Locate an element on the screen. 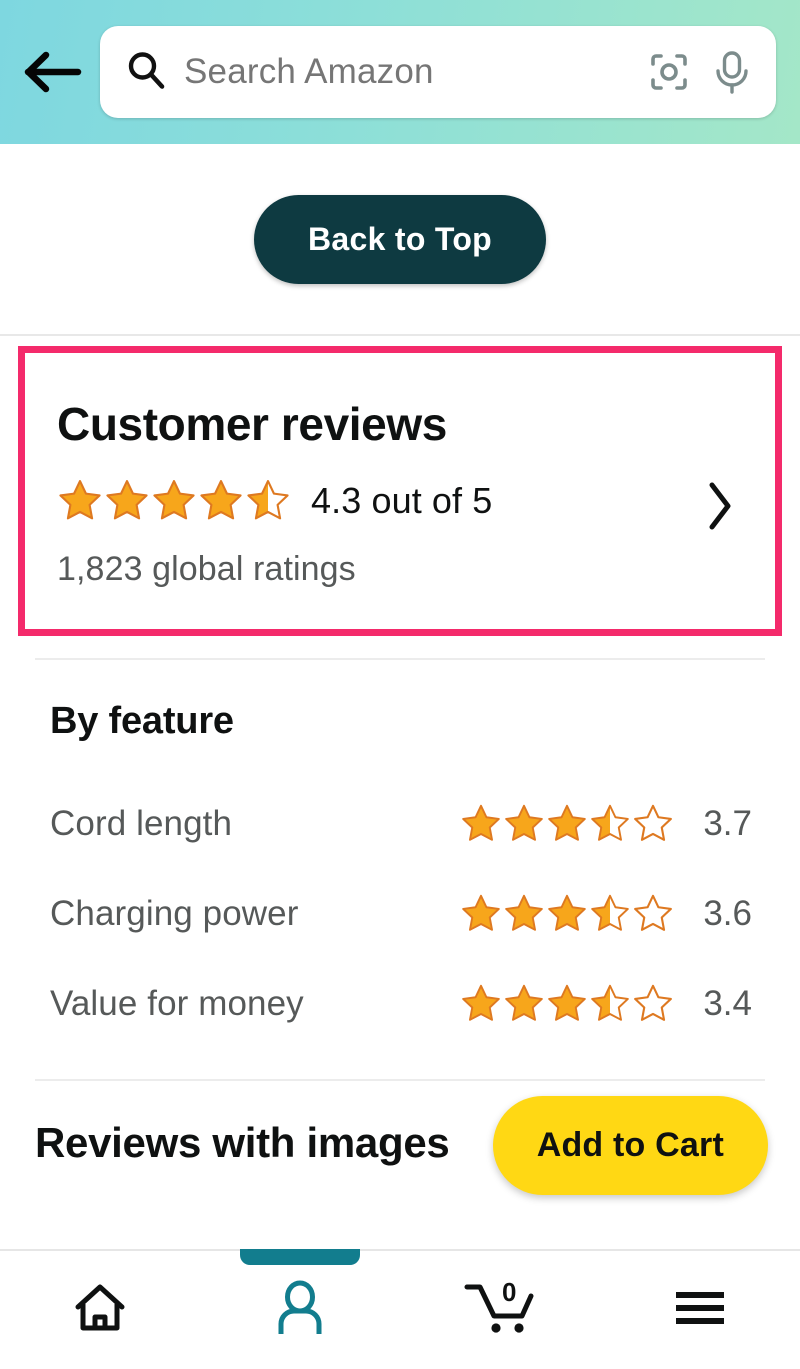  feature-label: Cord length is located at coordinates (141, 823).